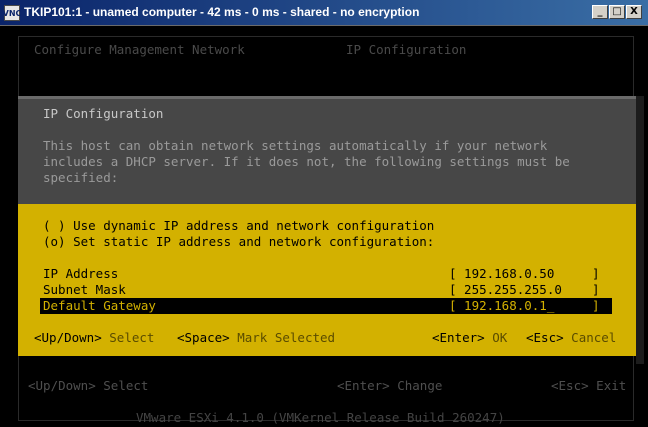 The height and width of the screenshot is (427, 648). I want to click on subnet-mask-label: Subnet Mask, so click(84, 289).